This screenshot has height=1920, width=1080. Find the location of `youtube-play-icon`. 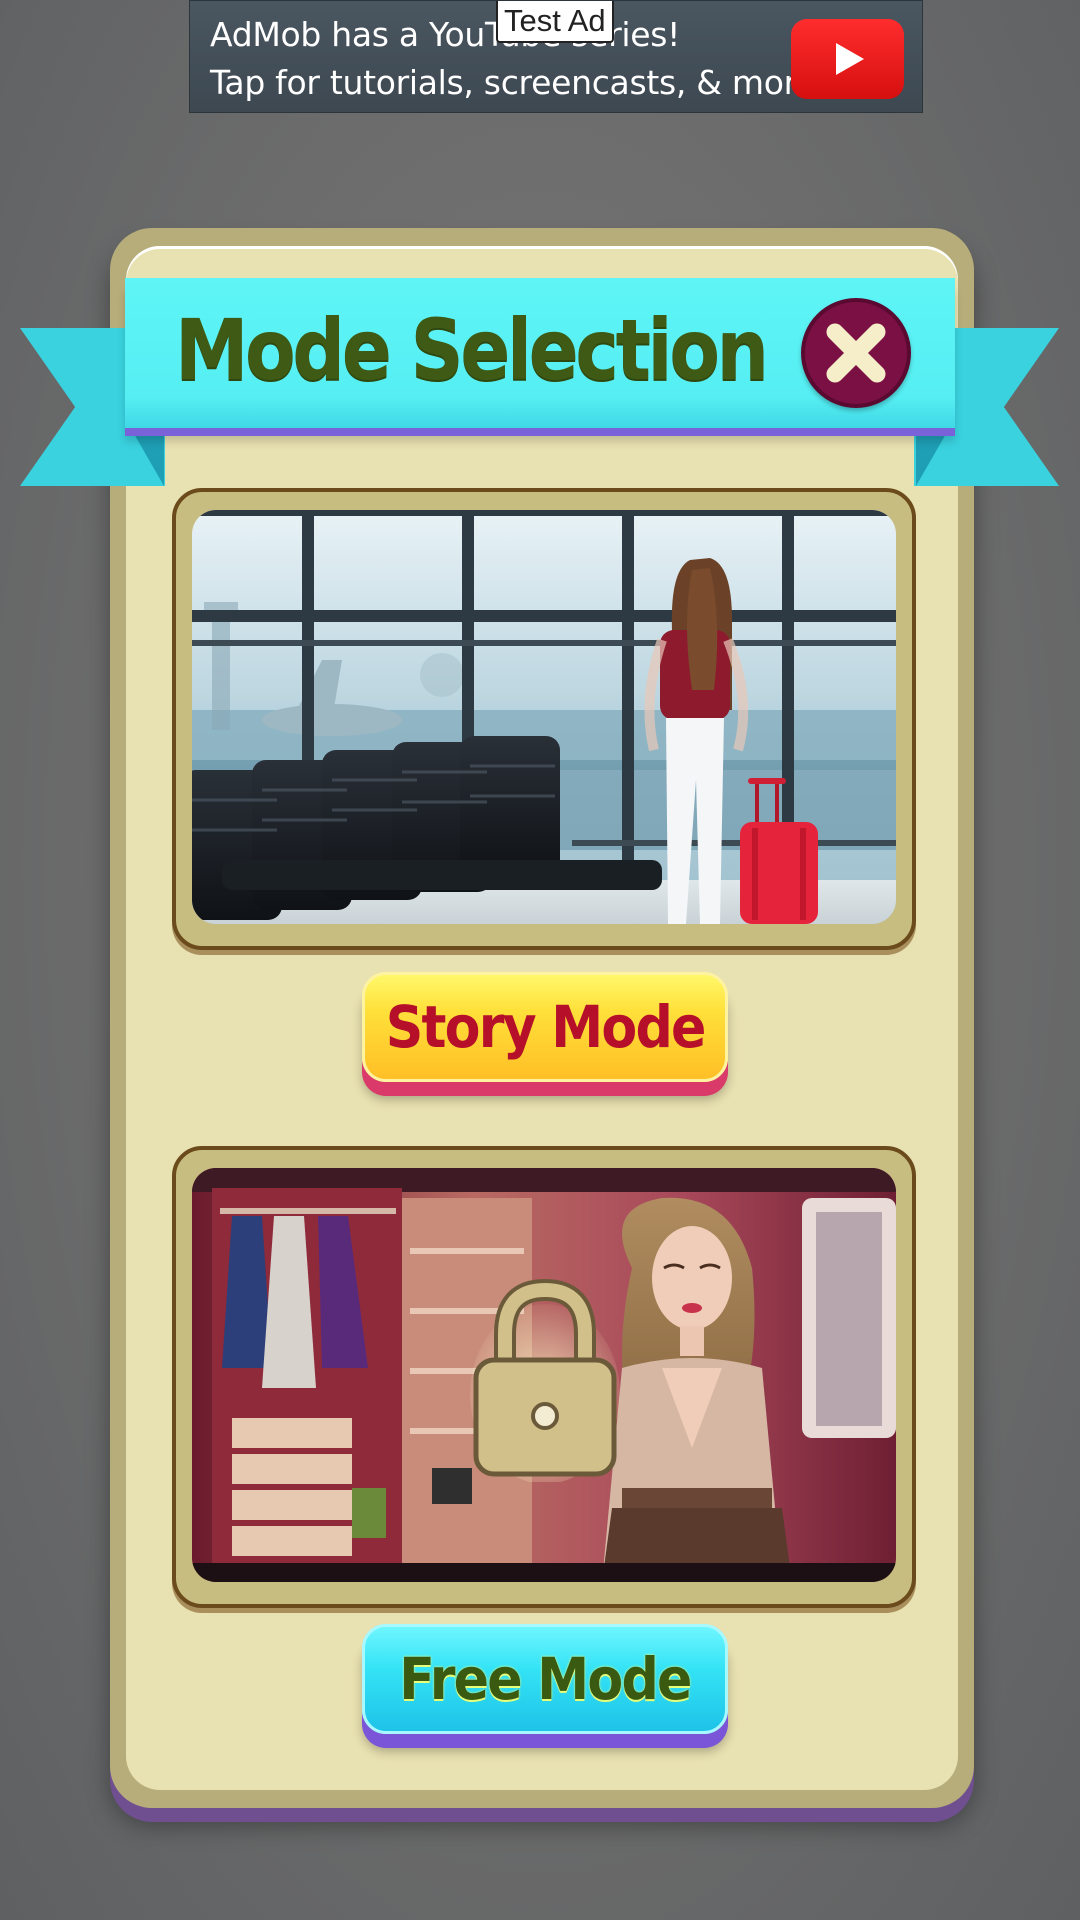

youtube-play-icon is located at coordinates (847, 59).